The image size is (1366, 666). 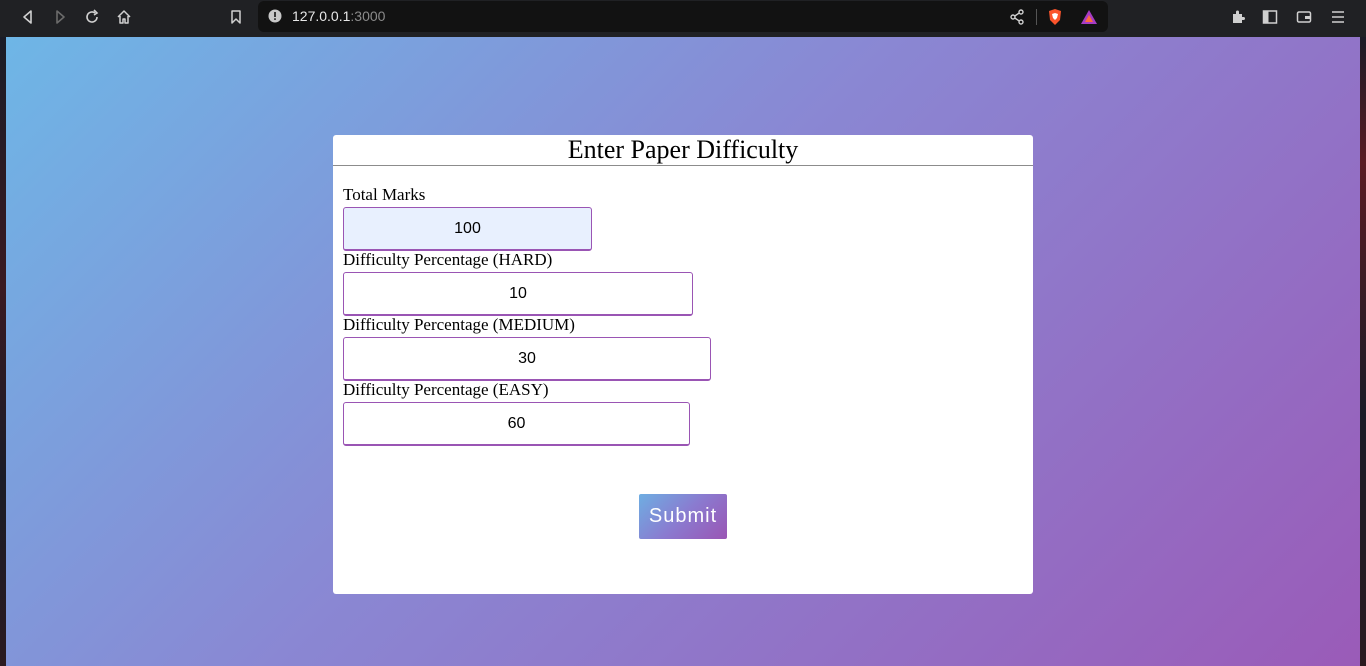 What do you see at coordinates (1338, 17) in the screenshot?
I see `menu-icon` at bounding box center [1338, 17].